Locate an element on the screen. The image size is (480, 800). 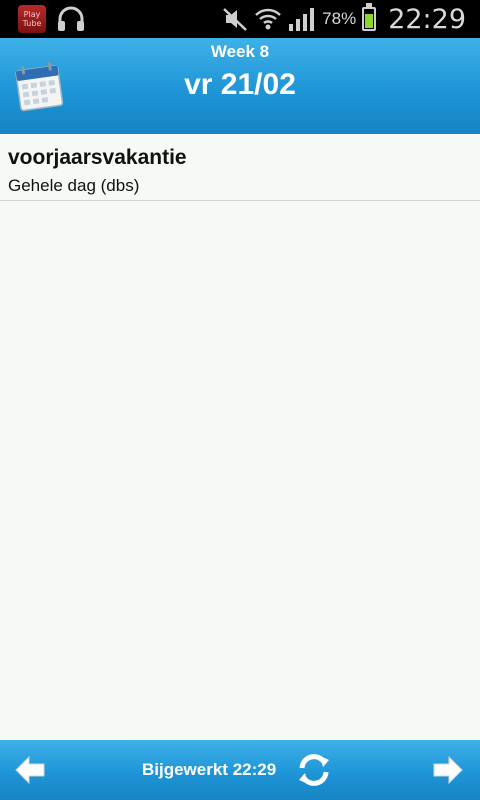
app-header: Week 8 vr 21/02 is located at coordinates (240, 86).